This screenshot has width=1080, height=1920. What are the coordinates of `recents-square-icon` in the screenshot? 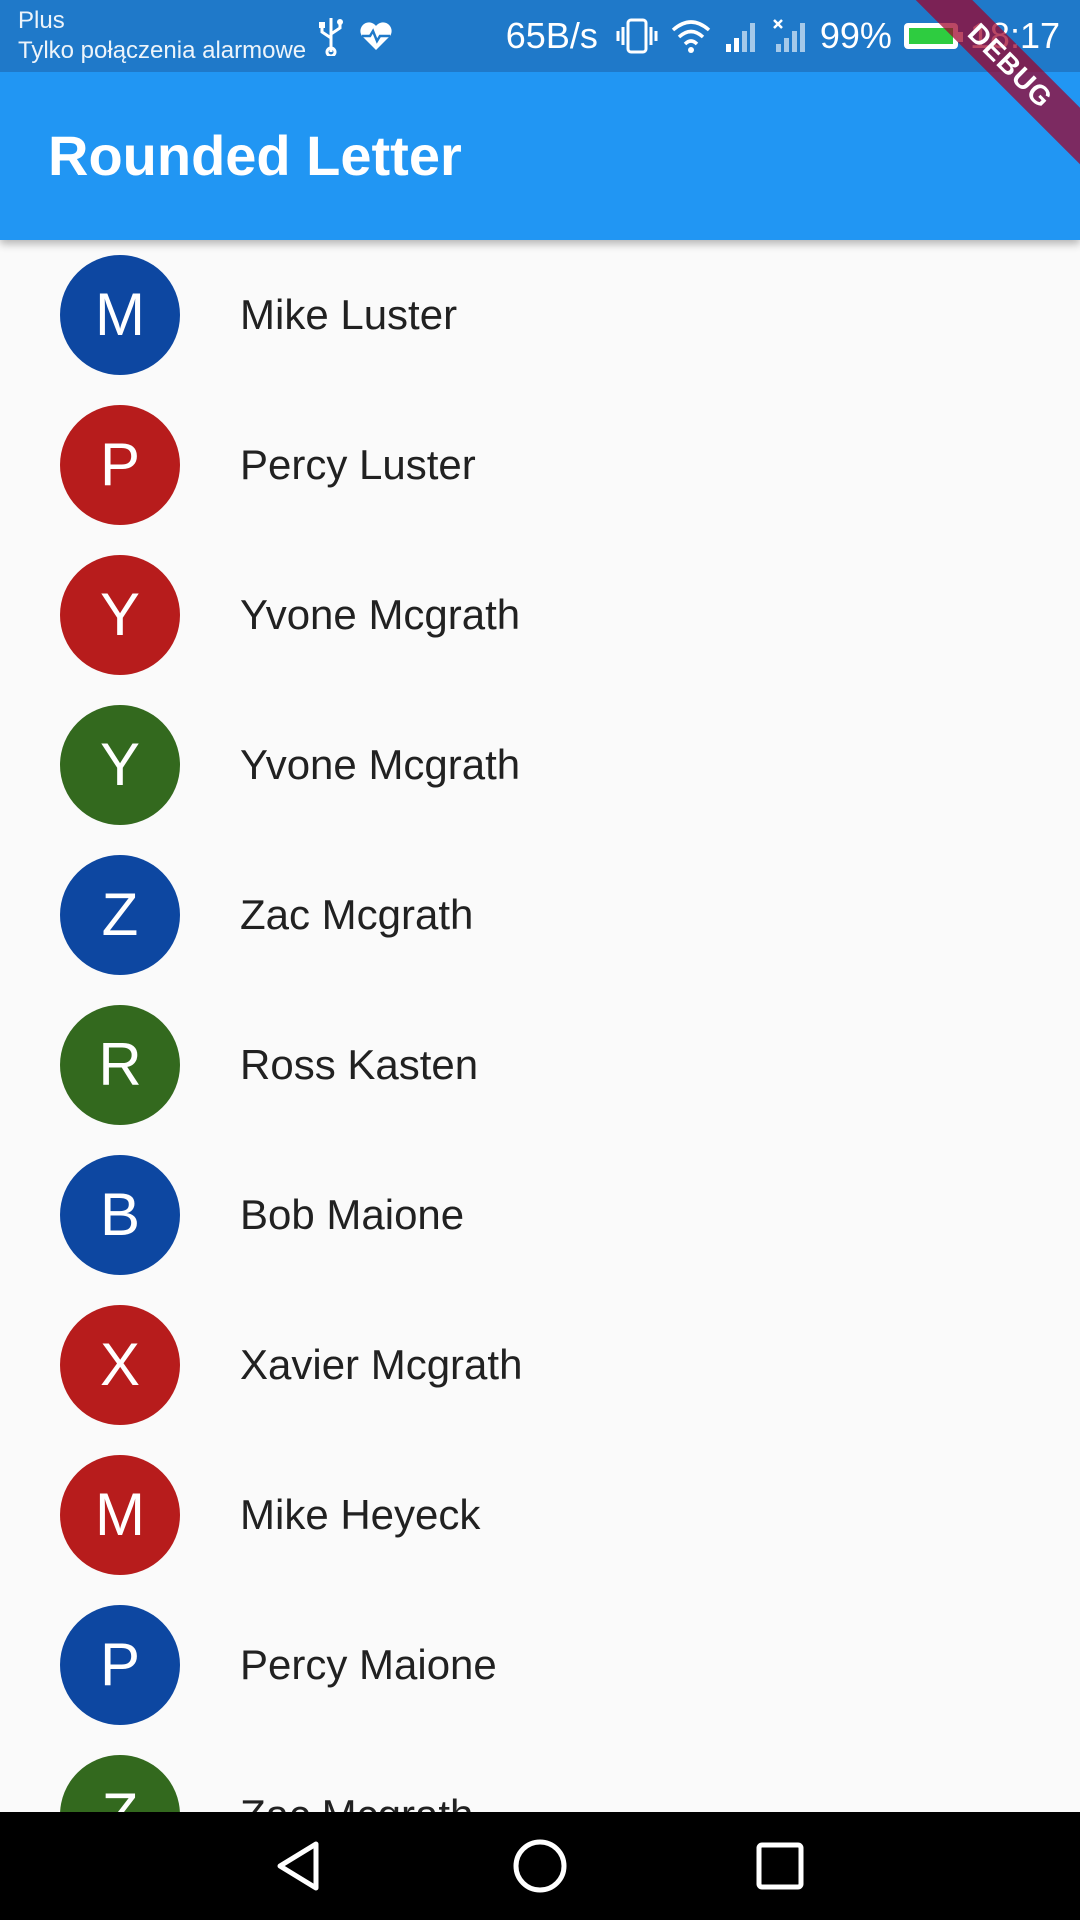 It's located at (780, 1866).